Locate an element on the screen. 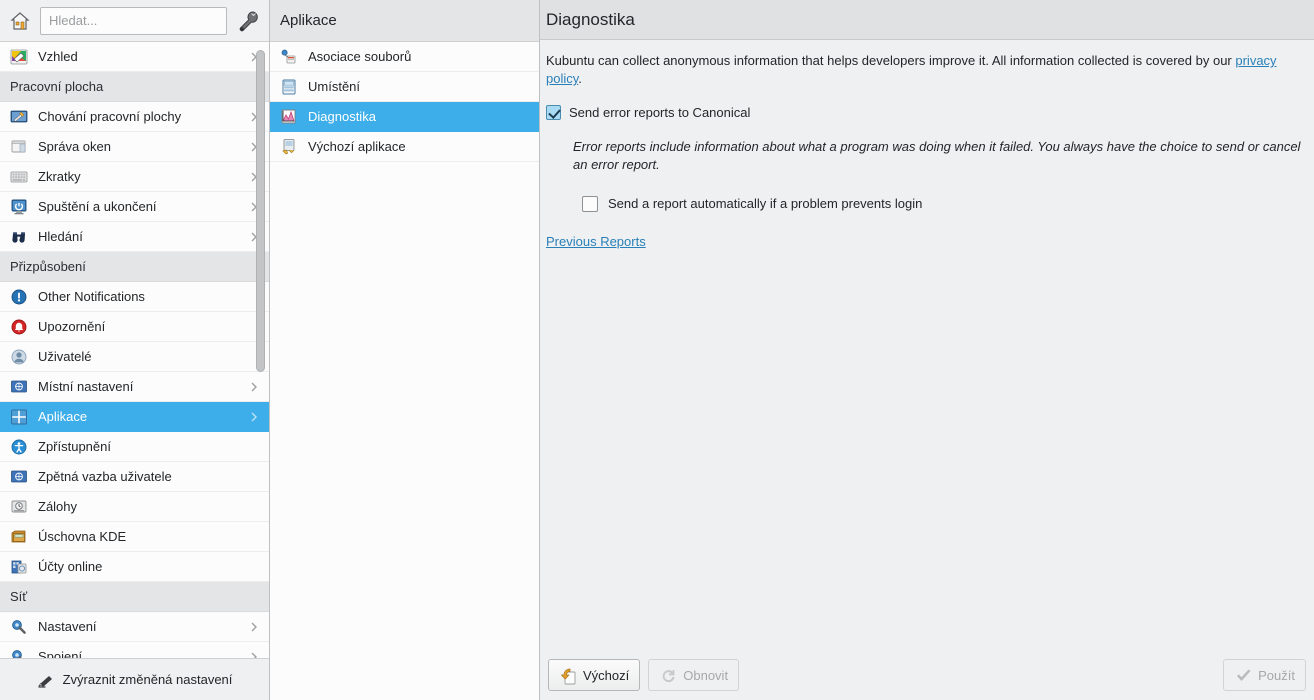 Image resolution: width=1314 pixels, height=700 pixels. highlight-changed-settings-button: Zvýraznit změněná nastavení is located at coordinates (134, 679).